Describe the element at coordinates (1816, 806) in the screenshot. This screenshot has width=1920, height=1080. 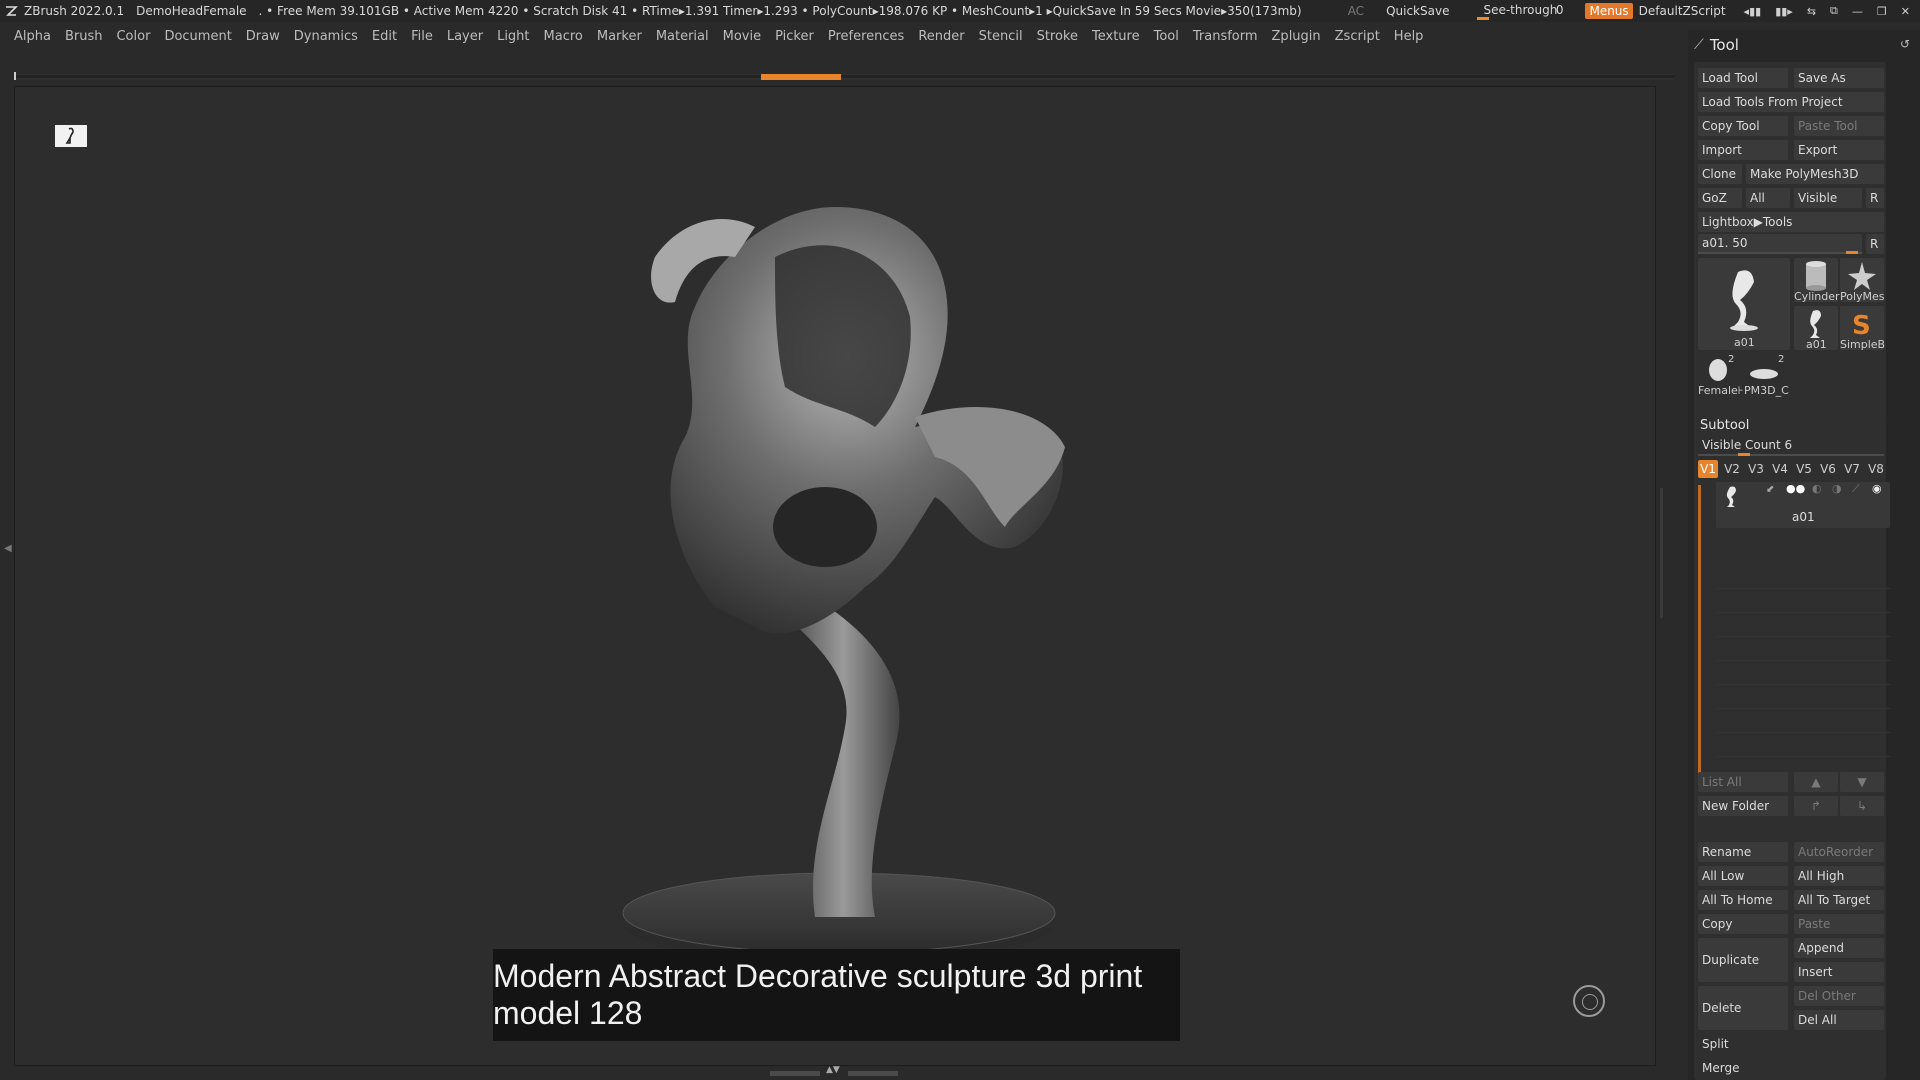
I see `folder-up-icon: ↱` at that location.